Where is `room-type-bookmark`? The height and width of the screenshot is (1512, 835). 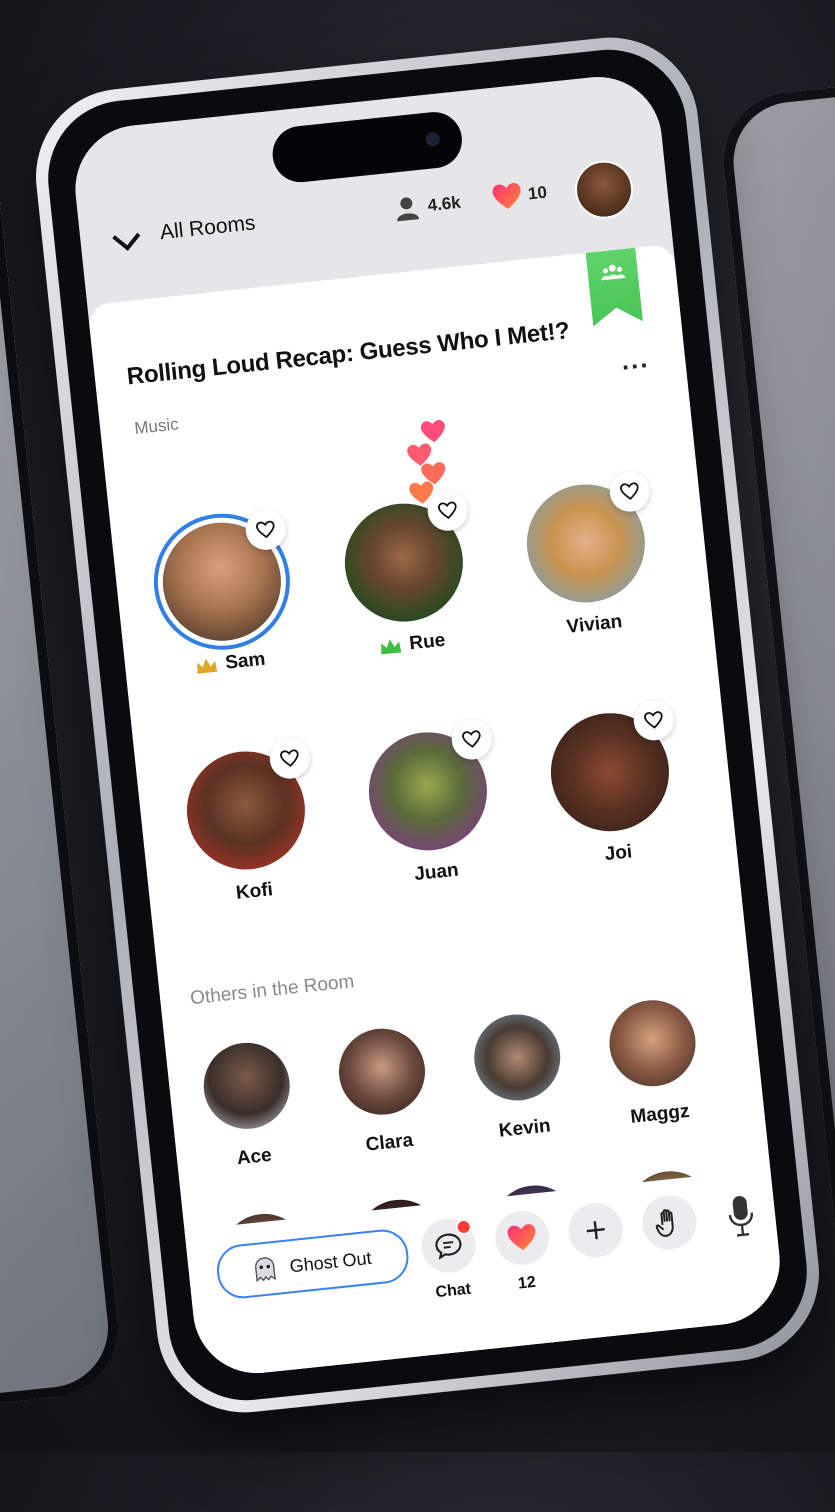 room-type-bookmark is located at coordinates (614, 287).